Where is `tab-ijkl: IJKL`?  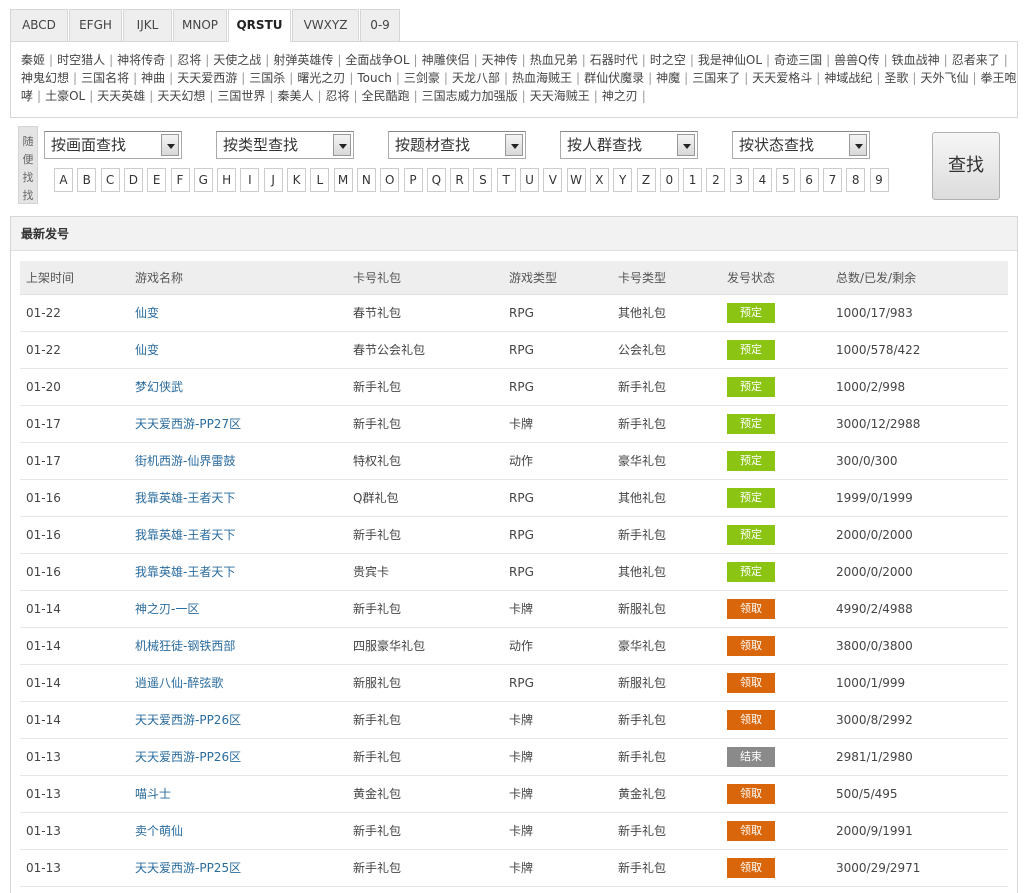
tab-ijkl: IJKL is located at coordinates (147, 25).